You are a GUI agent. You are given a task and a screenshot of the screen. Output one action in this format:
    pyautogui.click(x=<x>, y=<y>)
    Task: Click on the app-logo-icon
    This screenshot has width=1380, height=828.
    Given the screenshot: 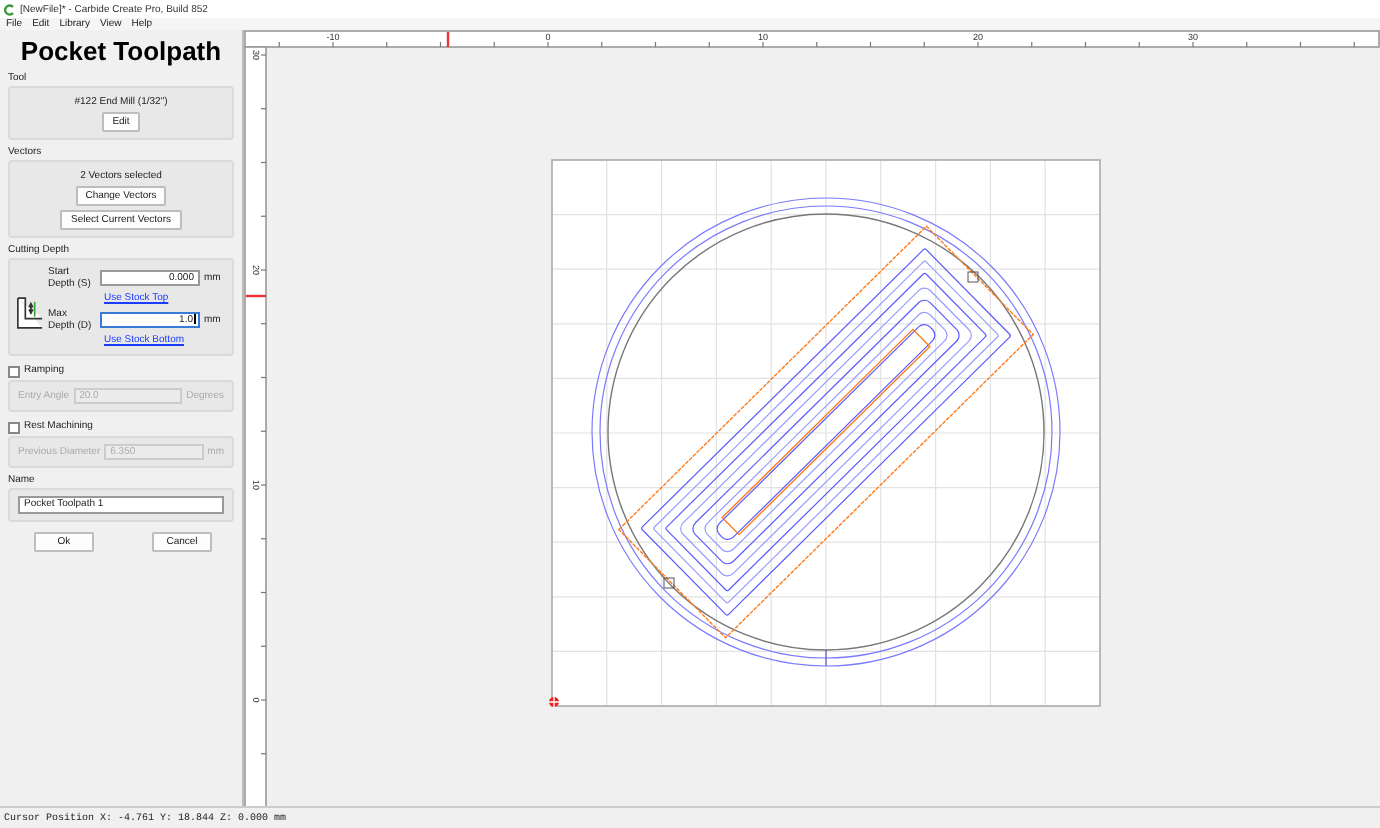 What is the action you would take?
    pyautogui.click(x=10, y=9)
    